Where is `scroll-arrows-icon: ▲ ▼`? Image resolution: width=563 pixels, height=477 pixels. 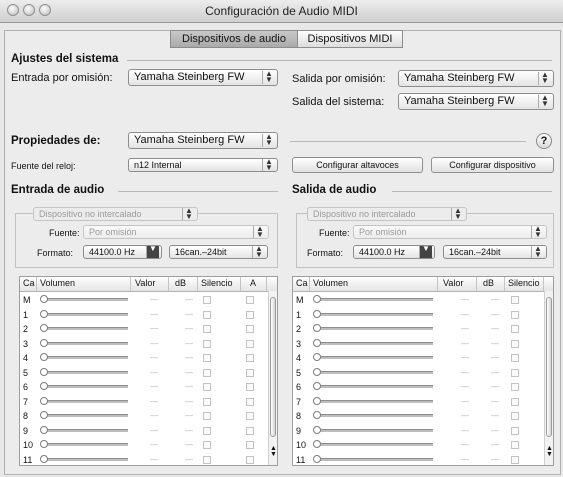
scroll-arrows-icon: ▲ ▼ is located at coordinates (273, 451).